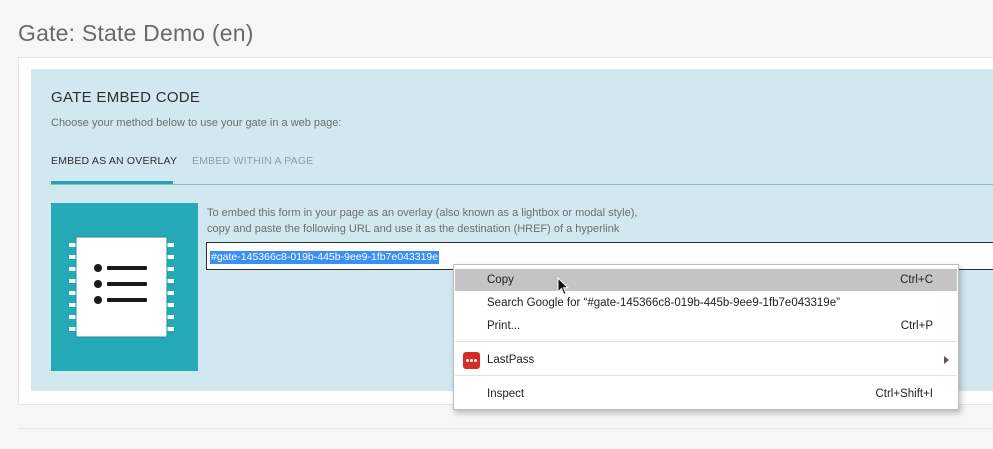 This screenshot has width=993, height=449. I want to click on menu-item-label: LastPass, so click(511, 360).